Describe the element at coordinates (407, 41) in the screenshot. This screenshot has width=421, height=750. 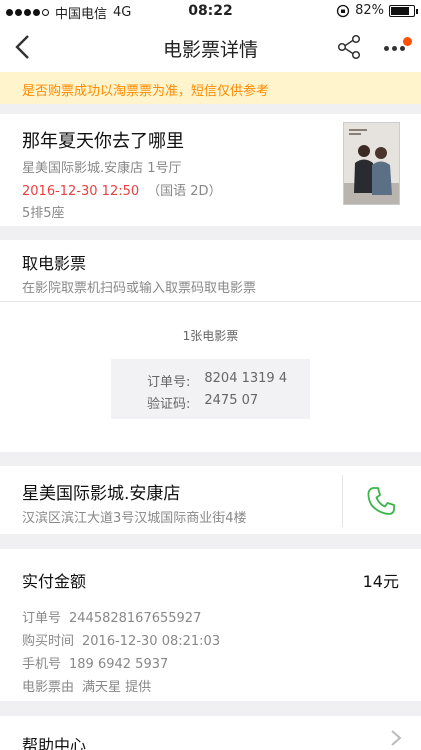
I see `notification-badge` at that location.